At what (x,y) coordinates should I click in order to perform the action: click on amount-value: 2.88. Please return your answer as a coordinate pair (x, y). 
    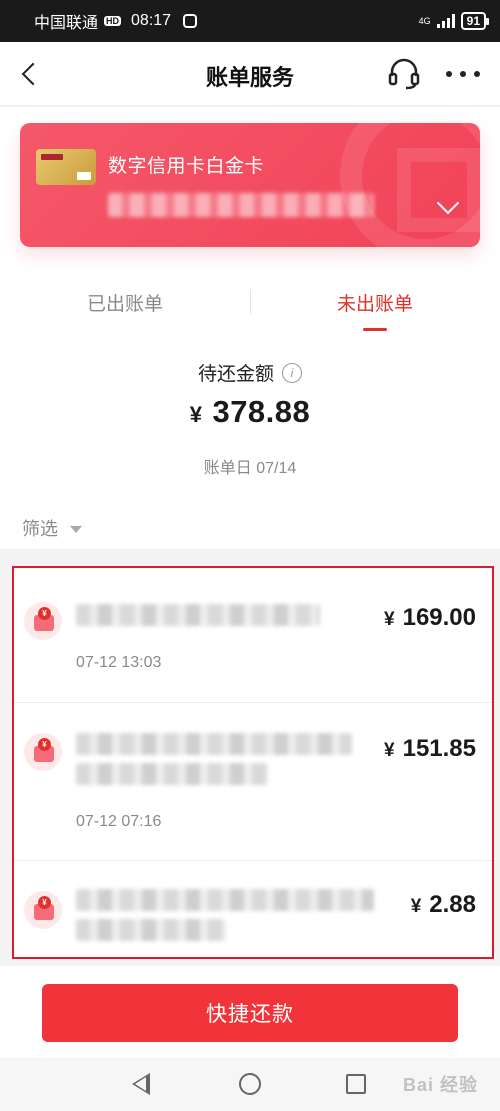
    Looking at the image, I should click on (452, 904).